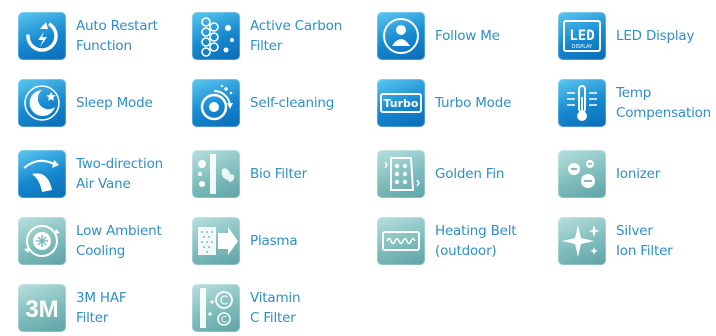  I want to click on feature-bio-filter: Bio Filter, so click(249, 174).